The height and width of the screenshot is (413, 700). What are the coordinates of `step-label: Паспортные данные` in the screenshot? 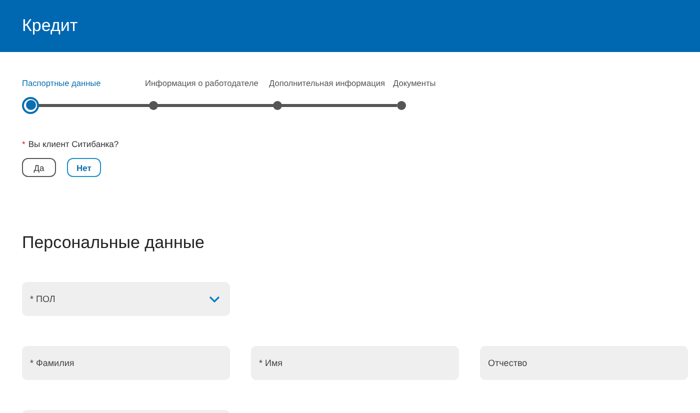 It's located at (61, 83).